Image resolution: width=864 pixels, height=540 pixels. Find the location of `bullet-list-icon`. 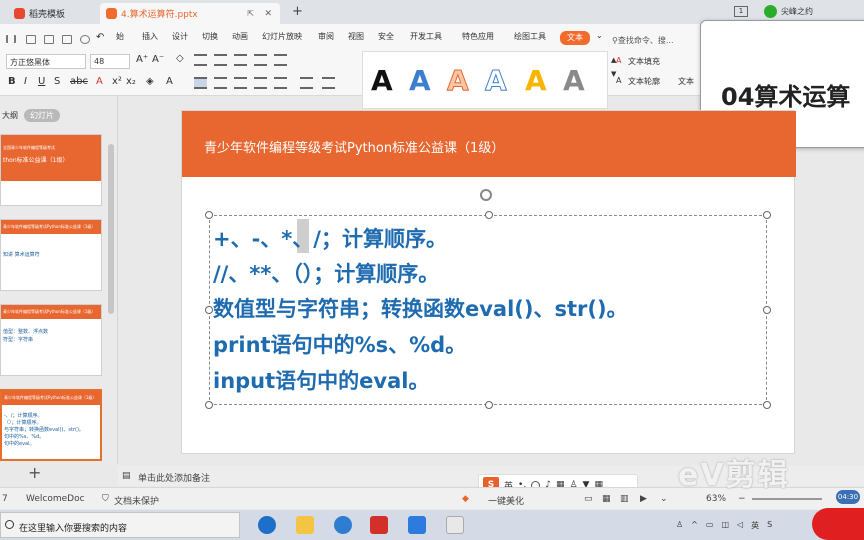

bullet-list-icon is located at coordinates (200, 60).